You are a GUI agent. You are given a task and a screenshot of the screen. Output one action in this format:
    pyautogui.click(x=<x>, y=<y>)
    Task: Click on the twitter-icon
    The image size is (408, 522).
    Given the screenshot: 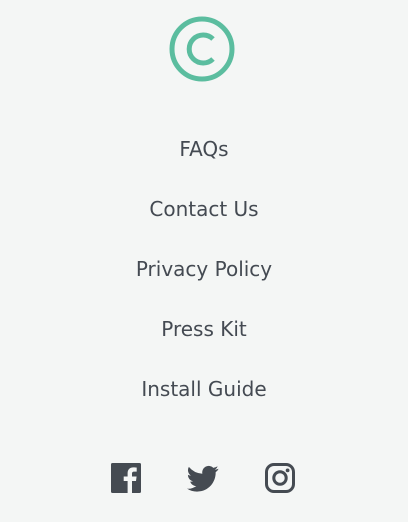 What is the action you would take?
    pyautogui.click(x=203, y=478)
    